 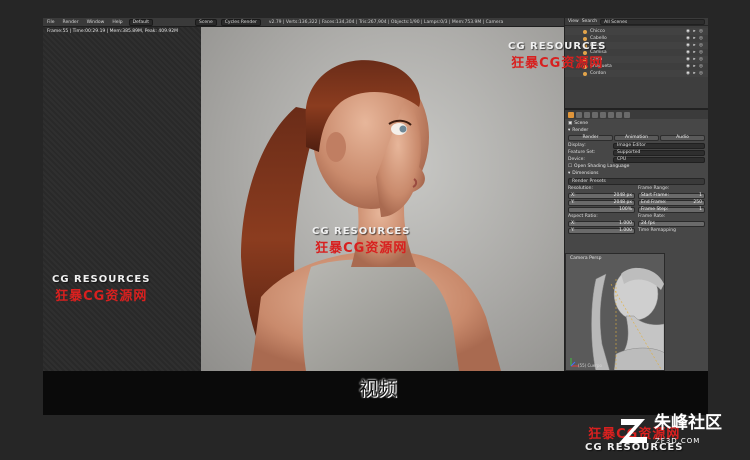 What do you see at coordinates (659, 159) in the screenshot?
I see `device-select: CPU` at bounding box center [659, 159].